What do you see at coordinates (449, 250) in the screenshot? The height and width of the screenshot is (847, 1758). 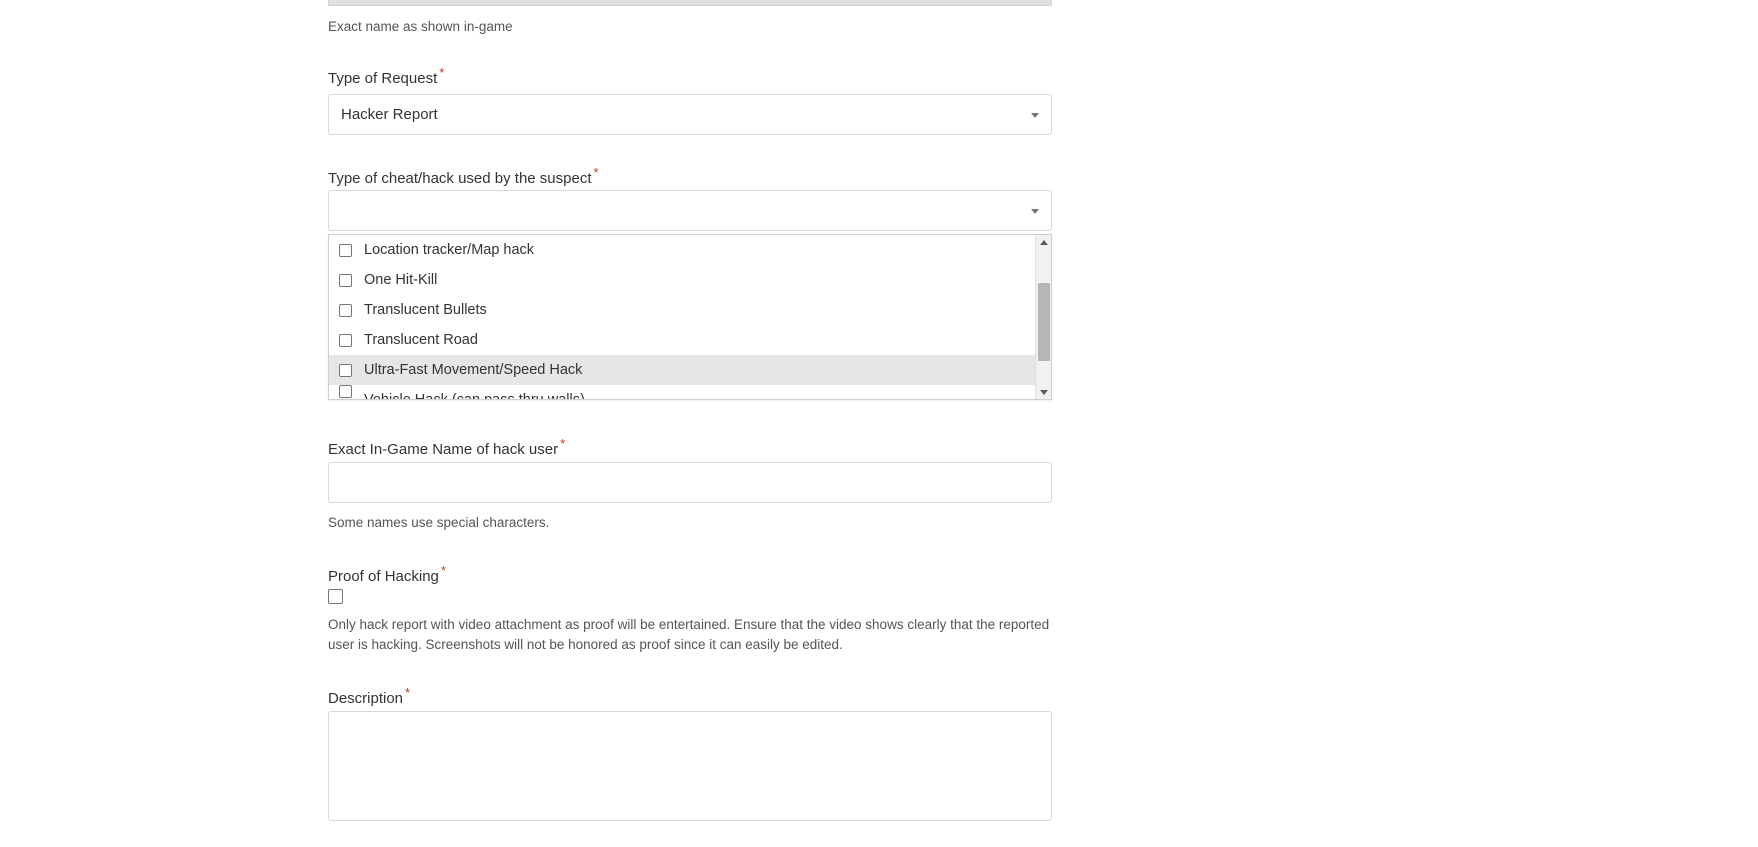 I see `dropdown-option-label: Location tracker/Map hack` at bounding box center [449, 250].